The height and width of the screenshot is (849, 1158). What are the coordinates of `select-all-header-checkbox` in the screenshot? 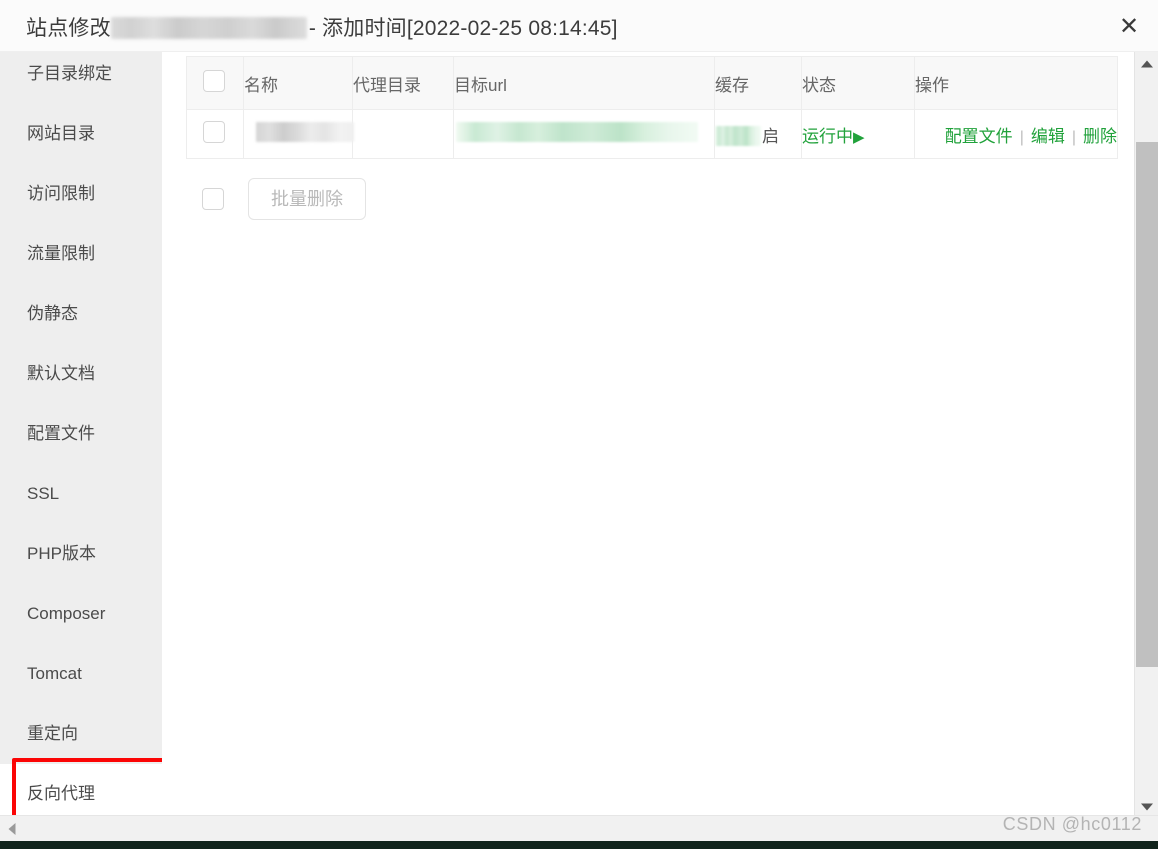 It's located at (214, 80).